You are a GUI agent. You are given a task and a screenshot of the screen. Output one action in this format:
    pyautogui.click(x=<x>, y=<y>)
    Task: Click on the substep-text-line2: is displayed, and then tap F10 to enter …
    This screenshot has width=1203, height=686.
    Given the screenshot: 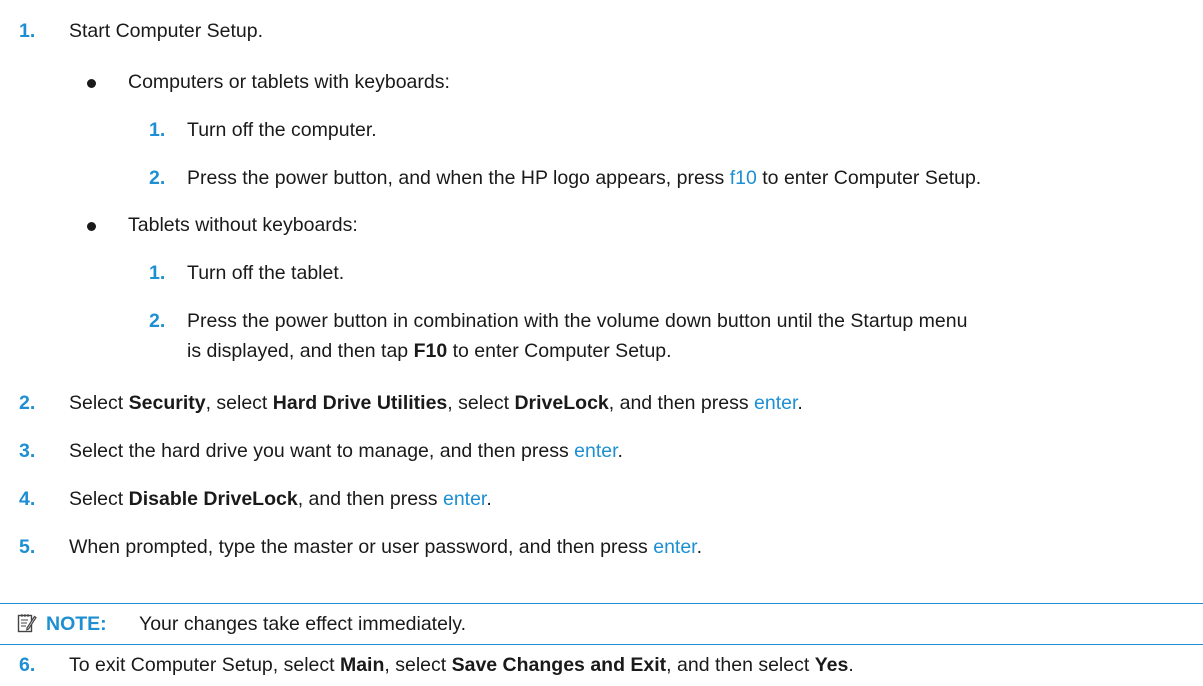 What is the action you would take?
    pyautogui.click(x=429, y=351)
    